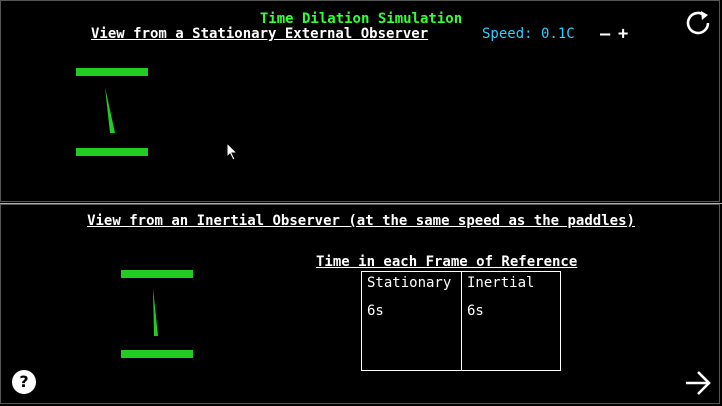  I want to click on bottom-light-pulse, so click(155, 312).